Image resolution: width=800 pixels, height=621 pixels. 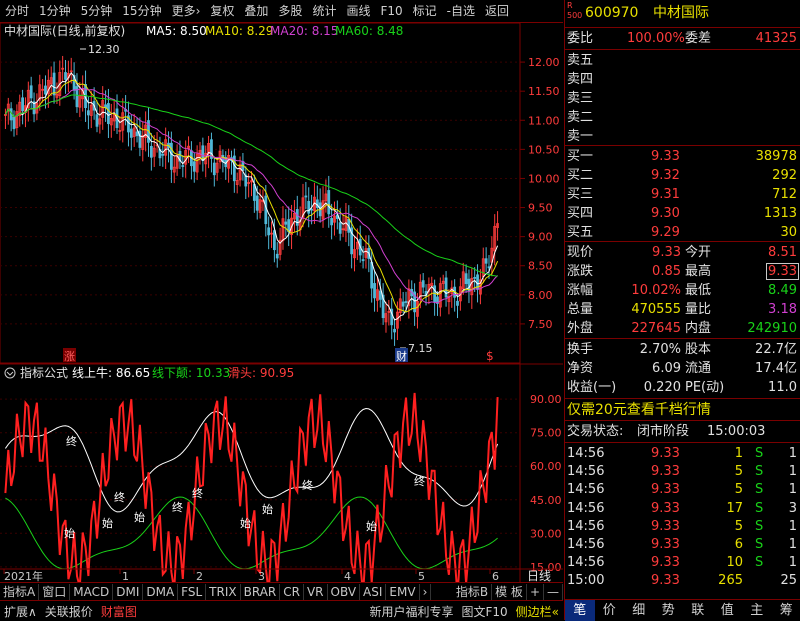 What do you see at coordinates (91, 592) in the screenshot?
I see `indicator-tab-2: MACD` at bounding box center [91, 592].